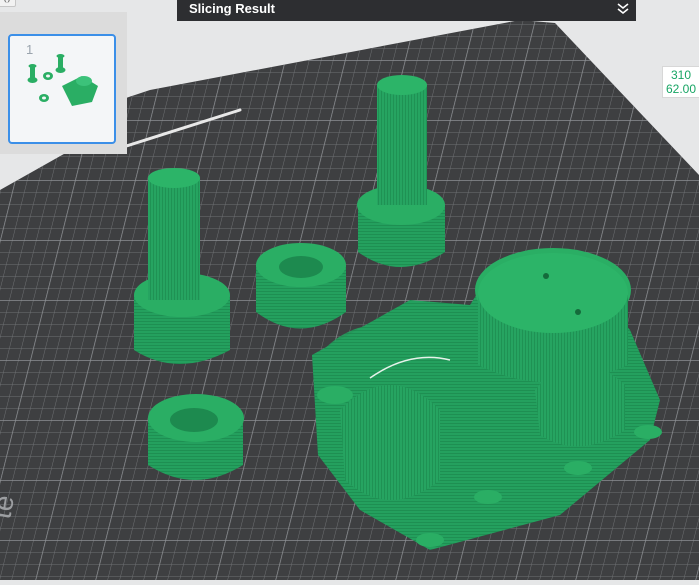 The height and width of the screenshot is (585, 699). I want to click on dimension-readout-line1: 310, so click(681, 75).